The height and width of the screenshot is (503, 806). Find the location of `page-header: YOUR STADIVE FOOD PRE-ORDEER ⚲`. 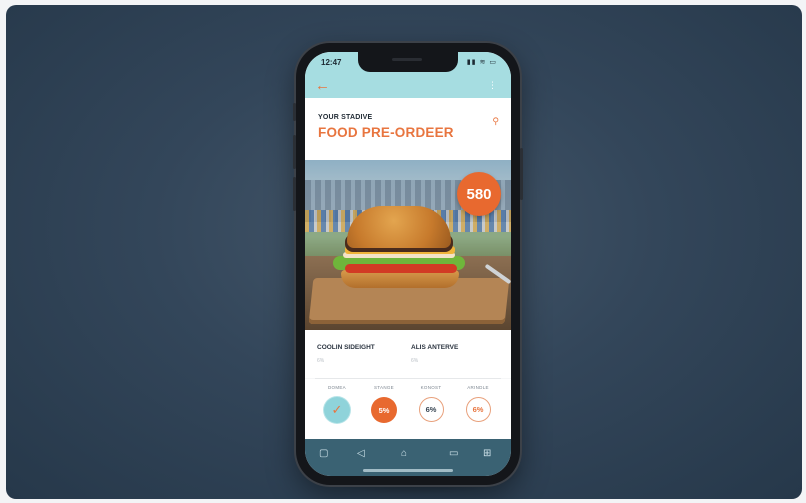

page-header: YOUR STADIVE FOOD PRE-ORDEER ⚲ is located at coordinates (408, 129).